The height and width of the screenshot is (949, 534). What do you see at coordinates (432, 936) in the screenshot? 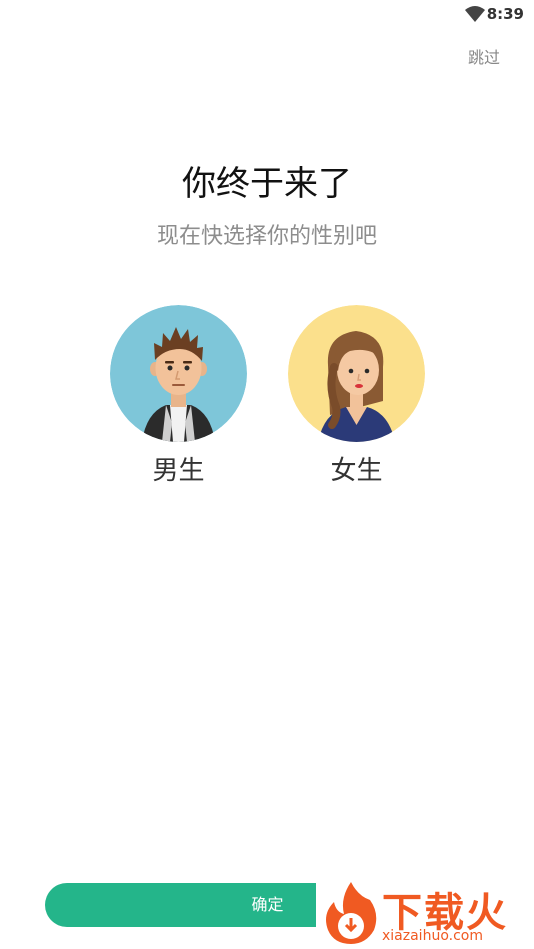
I see `watermark-url: xiazaihuo.com` at bounding box center [432, 936].